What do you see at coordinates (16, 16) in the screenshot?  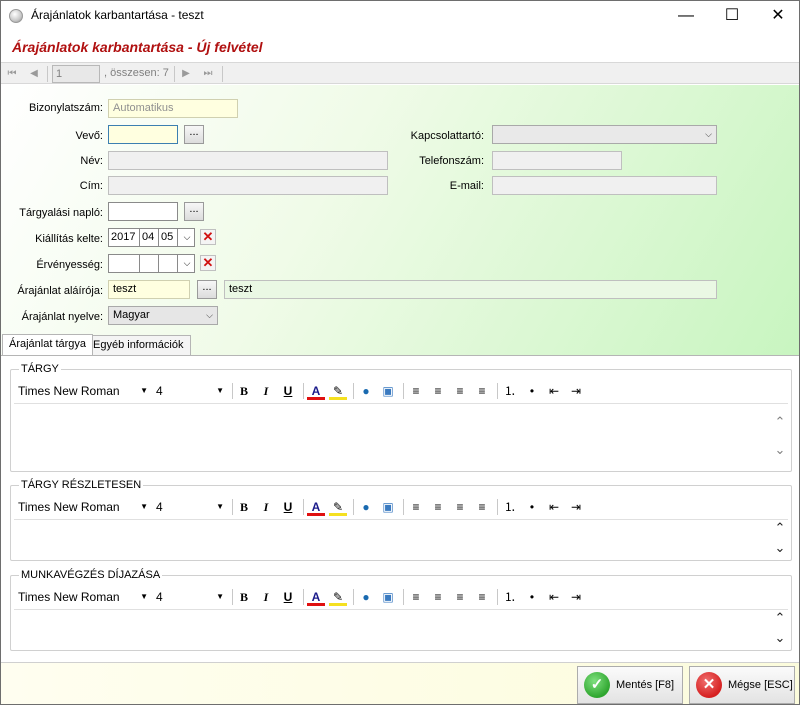 I see `app-icon` at bounding box center [16, 16].